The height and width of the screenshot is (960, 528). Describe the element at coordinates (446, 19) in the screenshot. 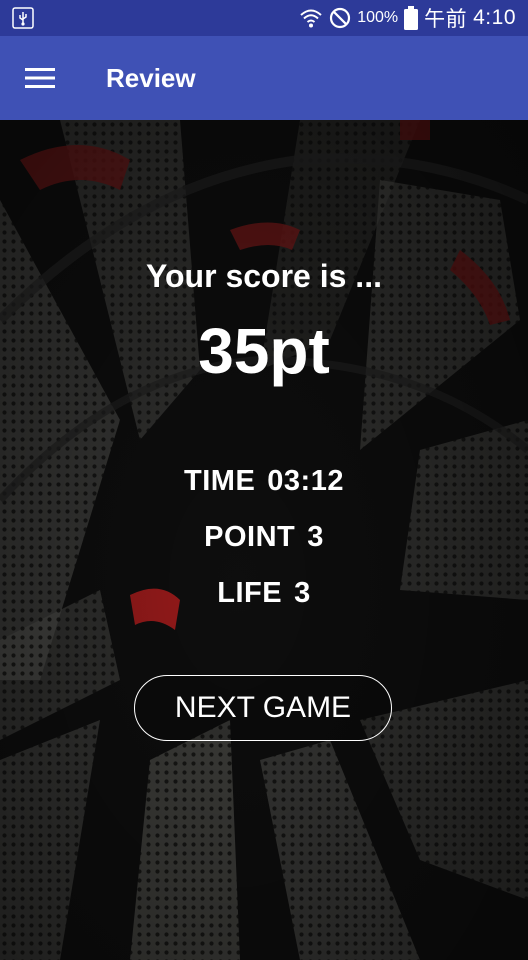

I see `clock-ampm: 午前` at that location.